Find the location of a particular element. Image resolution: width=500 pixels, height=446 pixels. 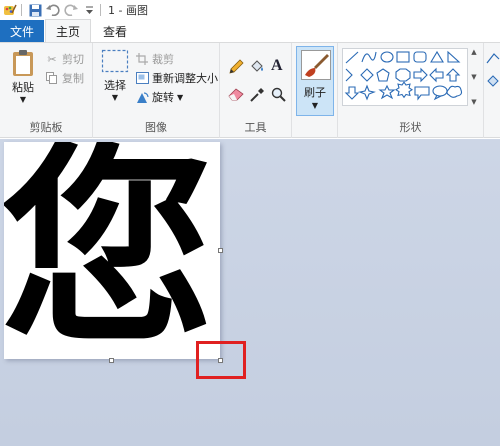

magnifier-icon is located at coordinates (279, 96).